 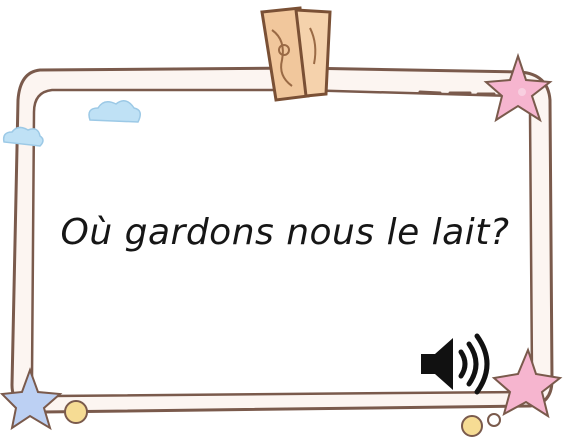 I want to click on play-audio-button, so click(x=455, y=364).